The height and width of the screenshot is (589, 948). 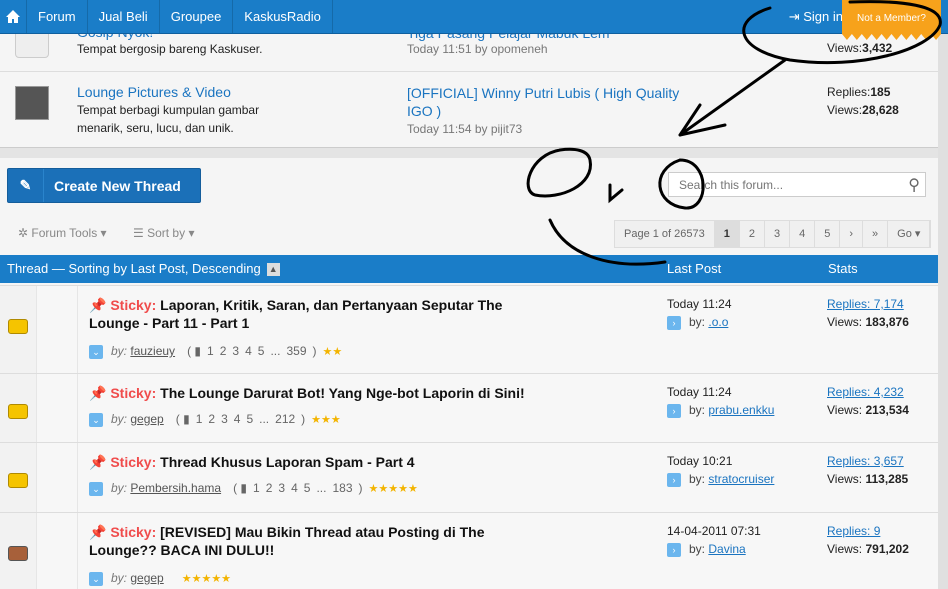 I want to click on author-link: Pembersih.hama, so click(x=175, y=488).